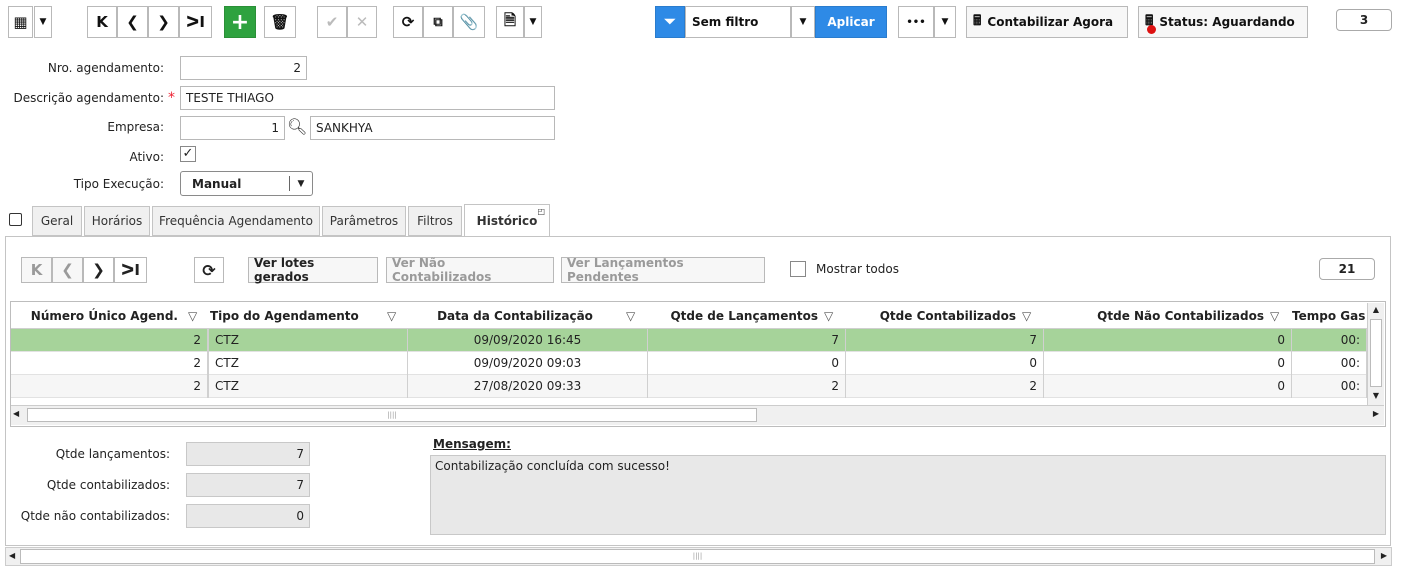  I want to click on search-icon: 🔍︎, so click(297, 126).